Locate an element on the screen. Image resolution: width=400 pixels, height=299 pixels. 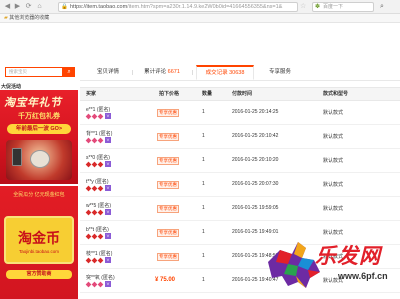
table-row: e**1 (匿名) V 专享优惠 1 2016-01-25 20:14:25 默认款式 is located at coordinates (240, 113).